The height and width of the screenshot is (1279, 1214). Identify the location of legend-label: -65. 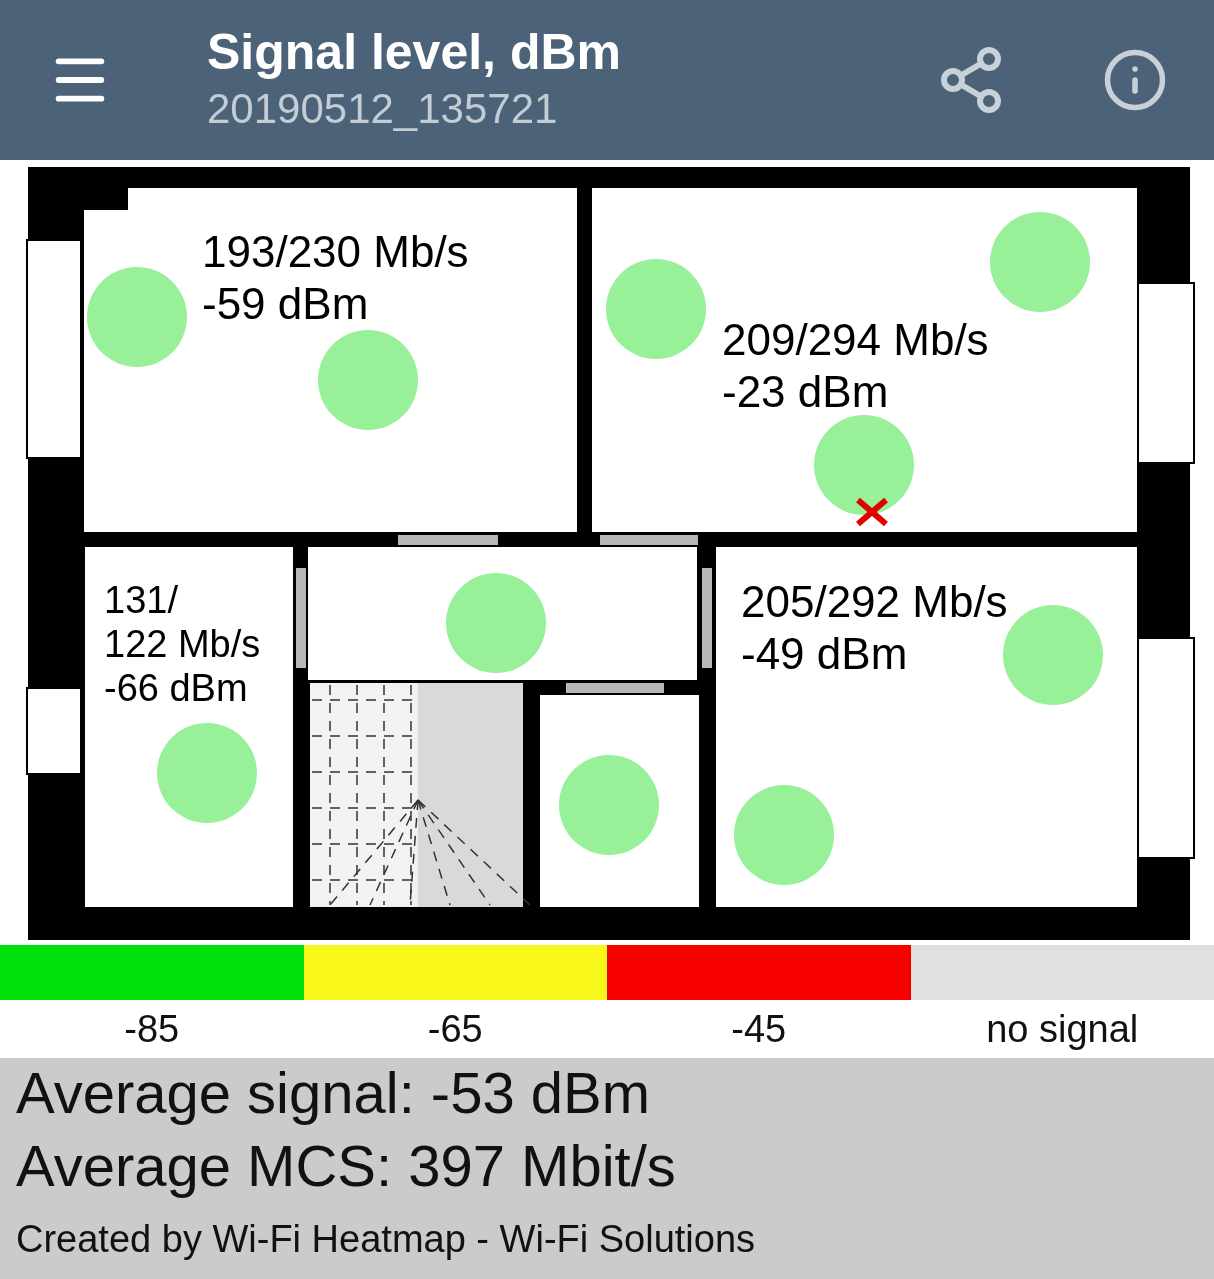
(455, 1029).